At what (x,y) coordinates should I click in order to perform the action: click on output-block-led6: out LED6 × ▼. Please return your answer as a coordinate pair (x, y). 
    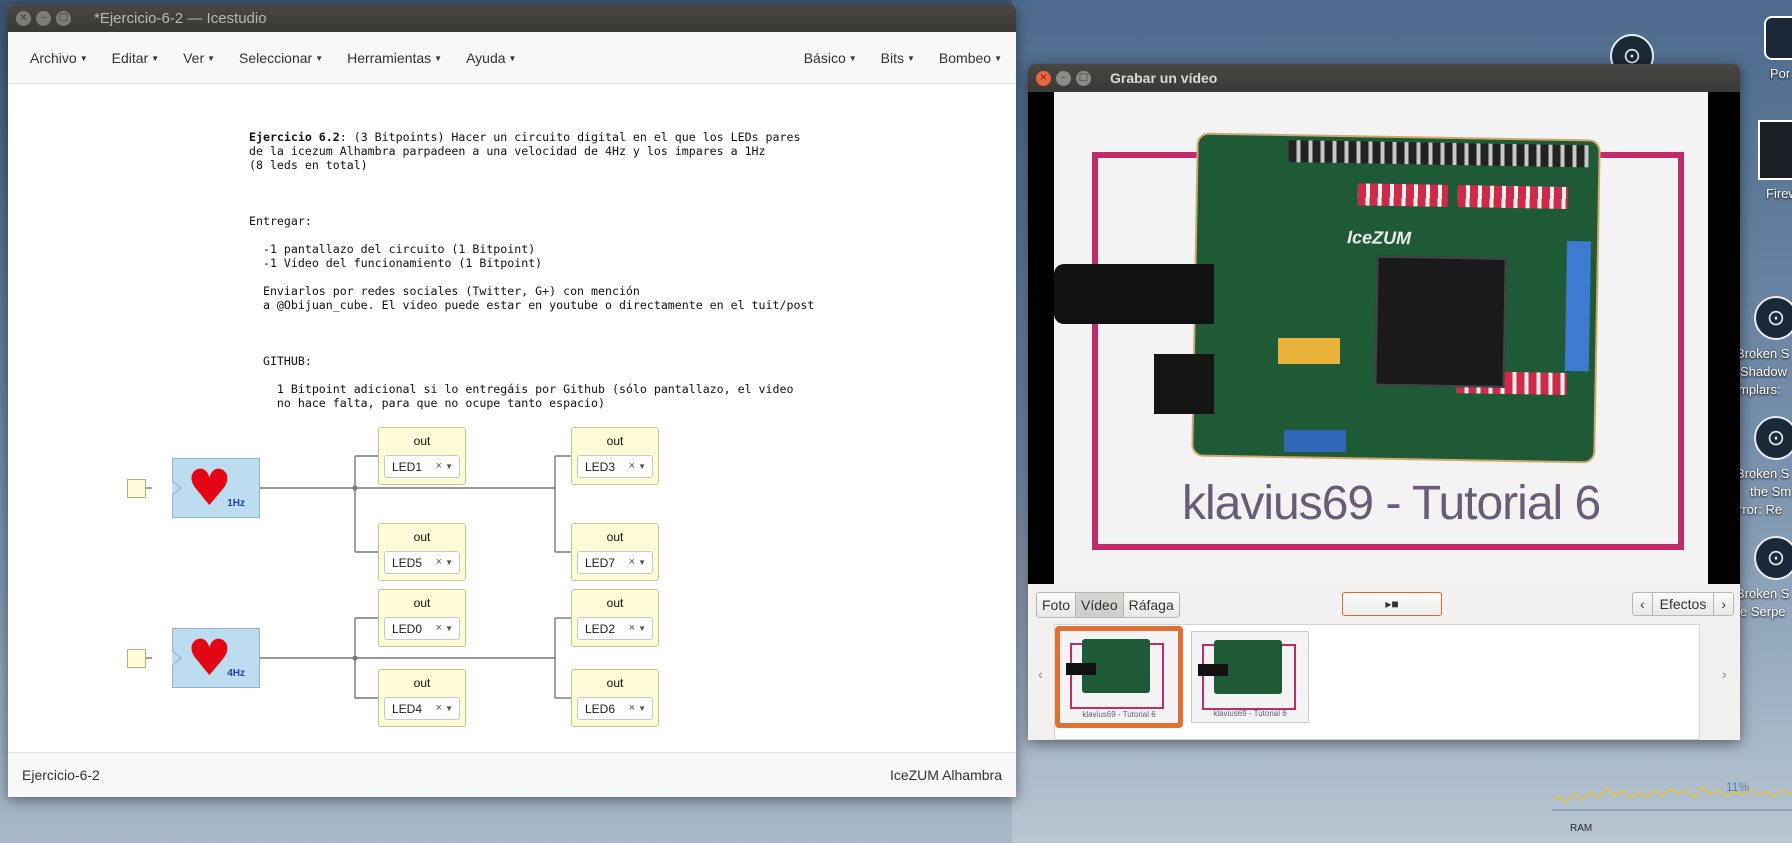
    Looking at the image, I should click on (615, 698).